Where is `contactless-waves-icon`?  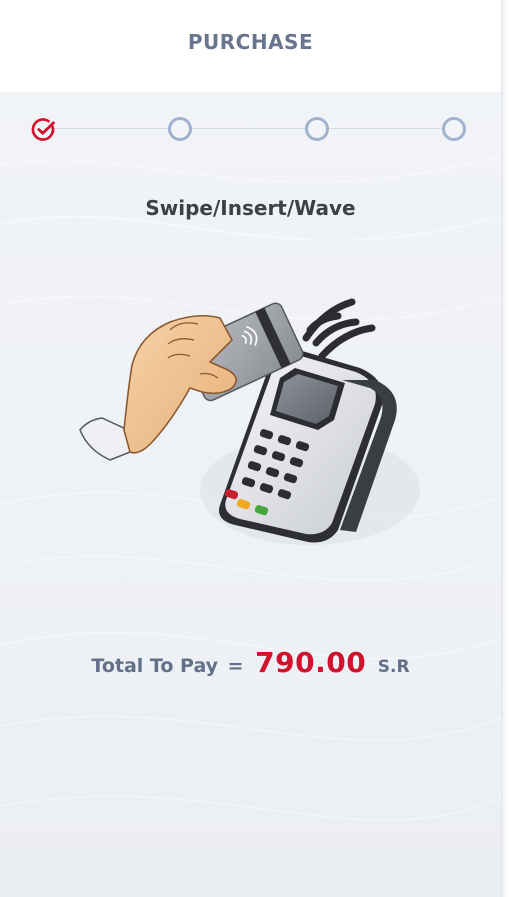 contactless-waves-icon is located at coordinates (339, 329).